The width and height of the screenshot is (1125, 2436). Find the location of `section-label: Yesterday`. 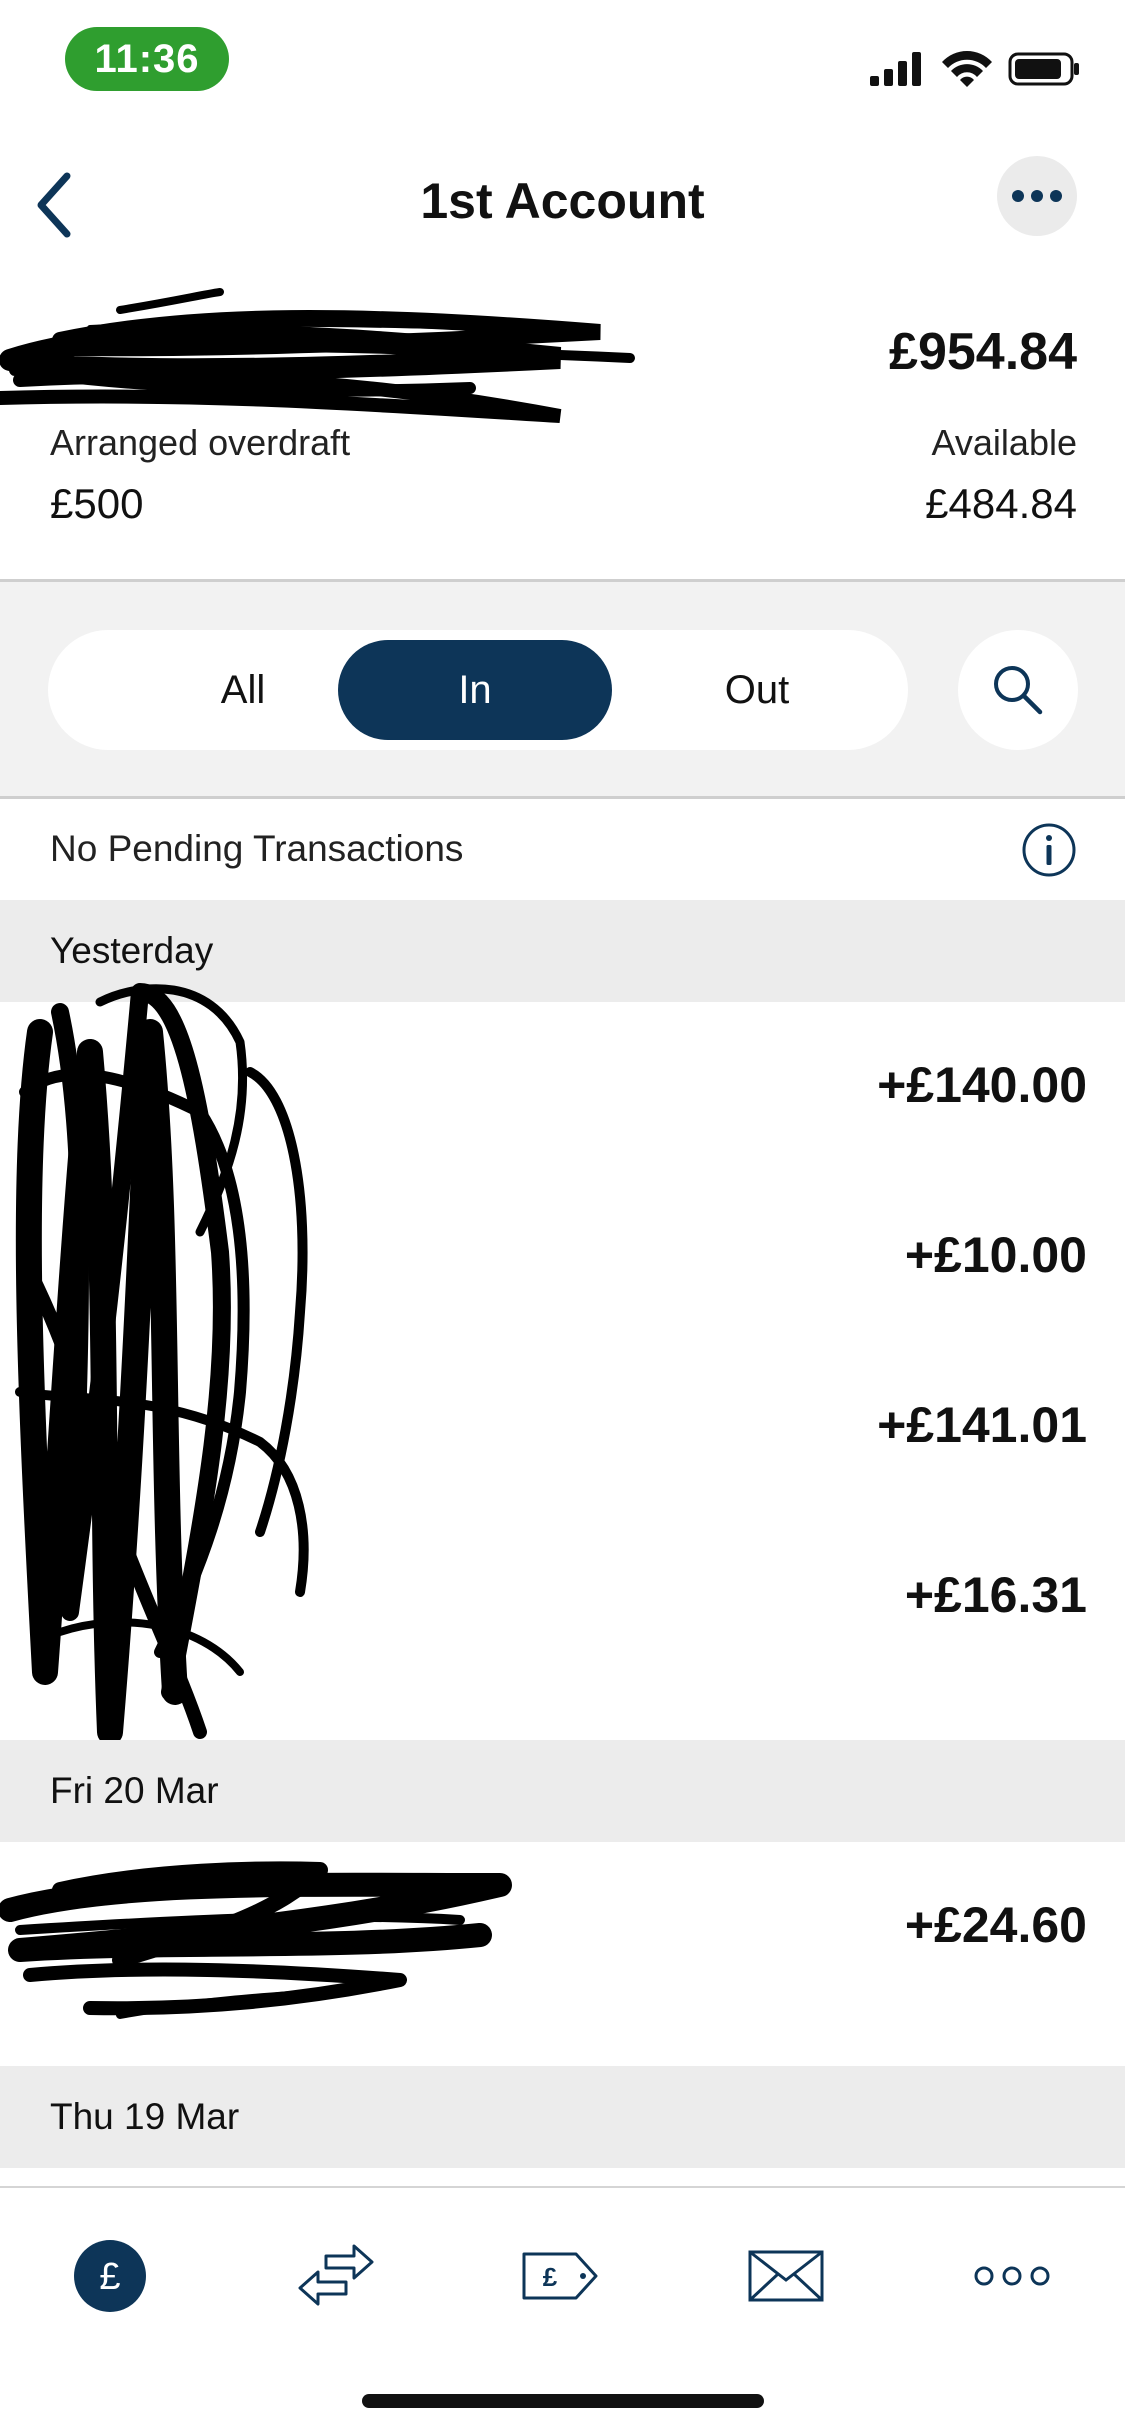

section-label: Yesterday is located at coordinates (132, 950).